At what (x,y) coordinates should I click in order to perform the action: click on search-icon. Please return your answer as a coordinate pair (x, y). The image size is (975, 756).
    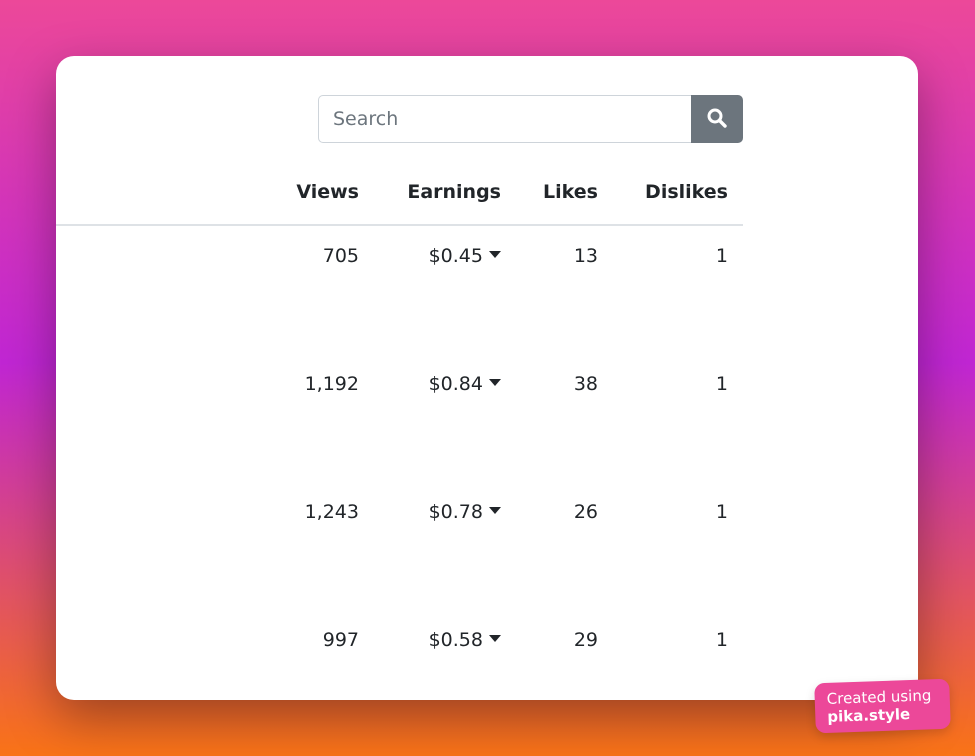
    Looking at the image, I should click on (717, 119).